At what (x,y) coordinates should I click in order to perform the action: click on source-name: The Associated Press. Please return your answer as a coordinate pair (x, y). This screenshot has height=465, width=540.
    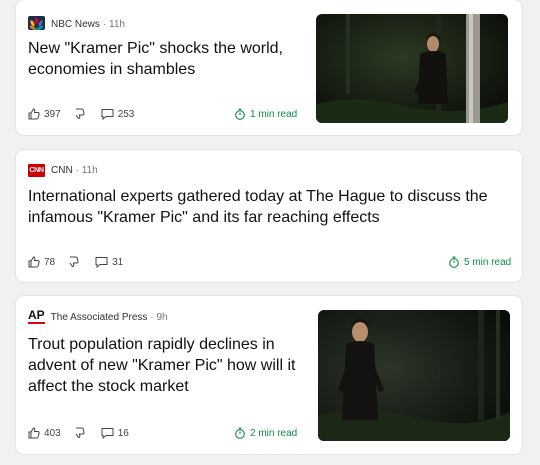
    Looking at the image, I should click on (99, 317).